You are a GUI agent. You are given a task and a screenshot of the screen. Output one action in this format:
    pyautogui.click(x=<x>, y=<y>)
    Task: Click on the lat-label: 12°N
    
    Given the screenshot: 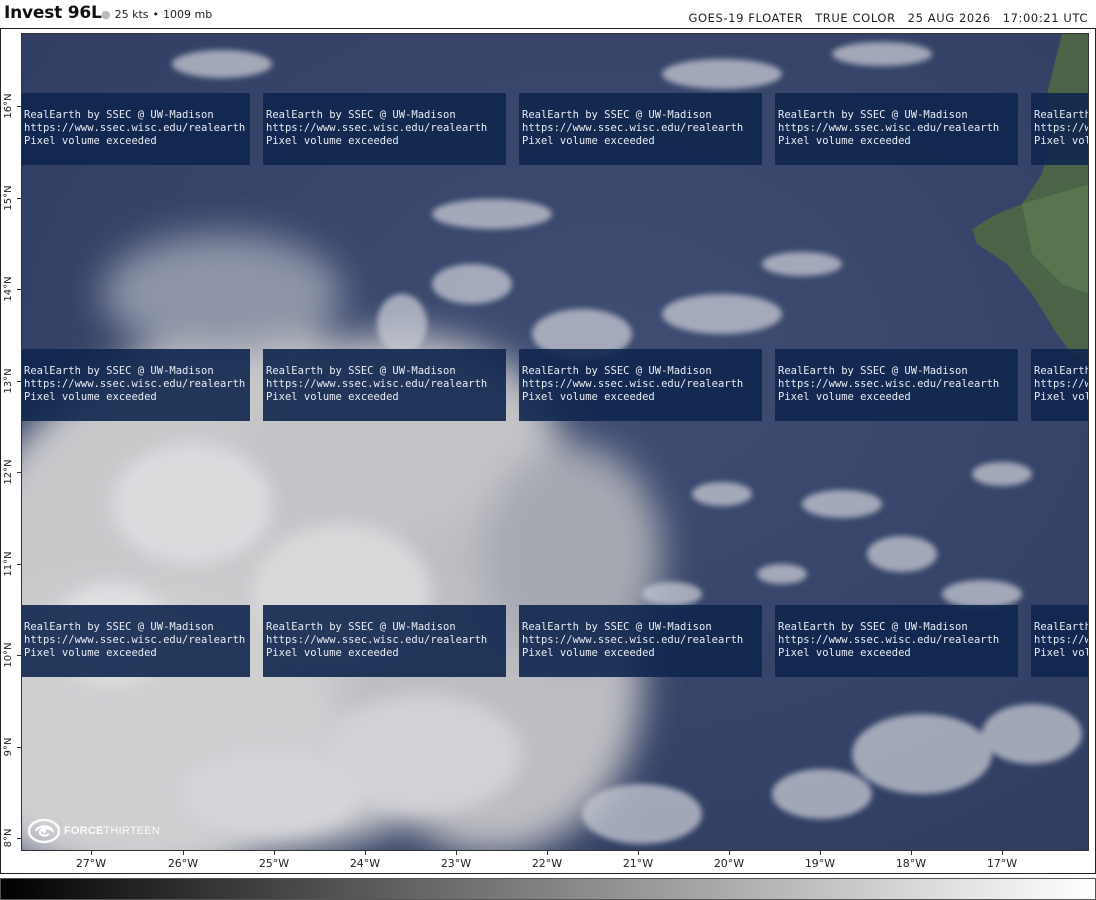 What is the action you would take?
    pyautogui.click(x=8, y=472)
    